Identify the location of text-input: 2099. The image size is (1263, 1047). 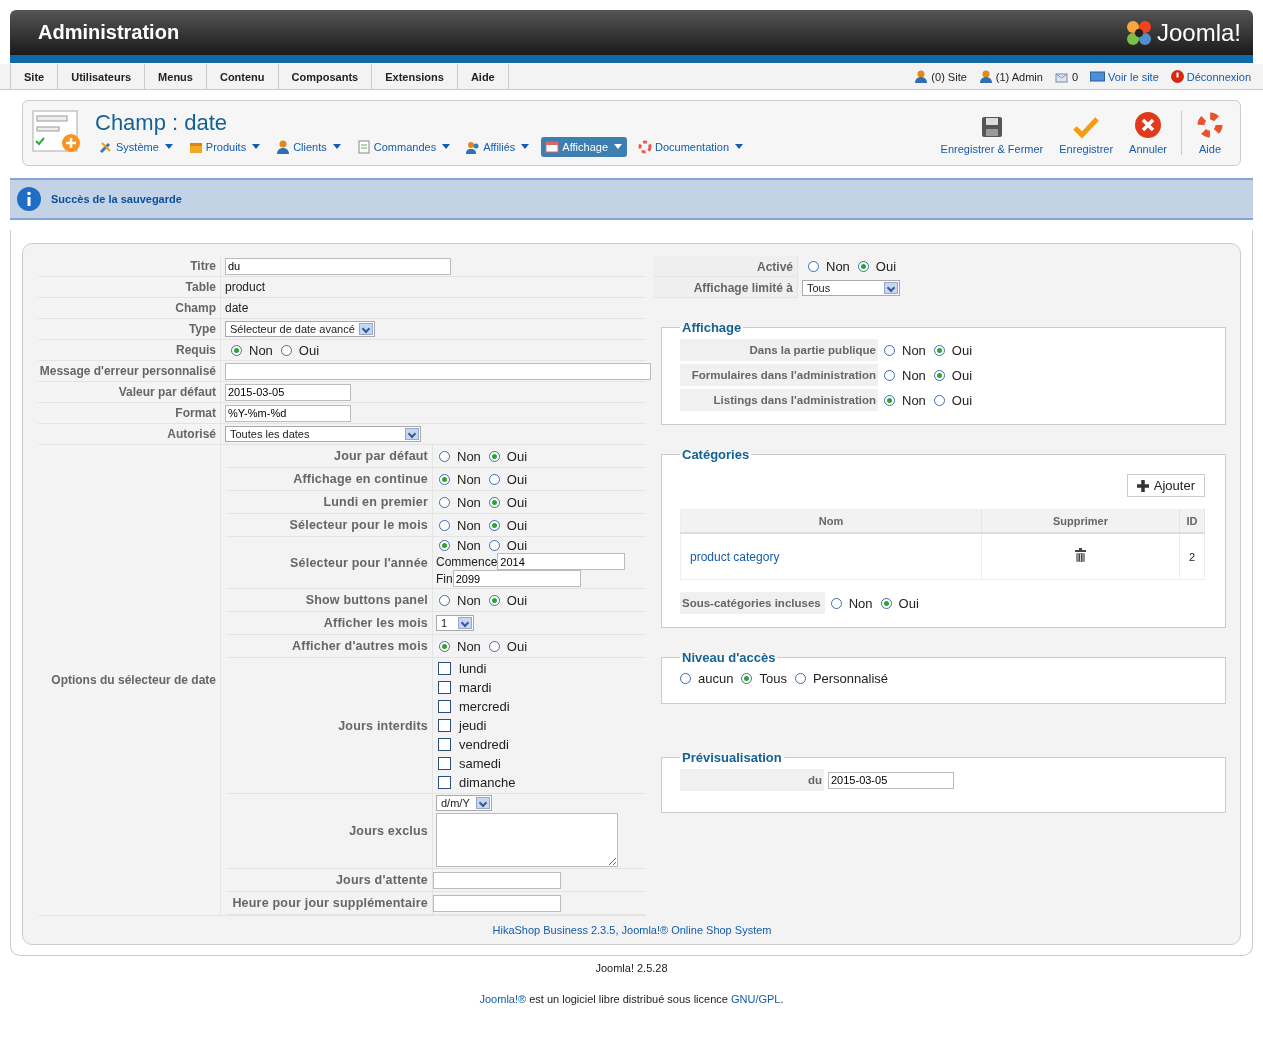
(516, 578).